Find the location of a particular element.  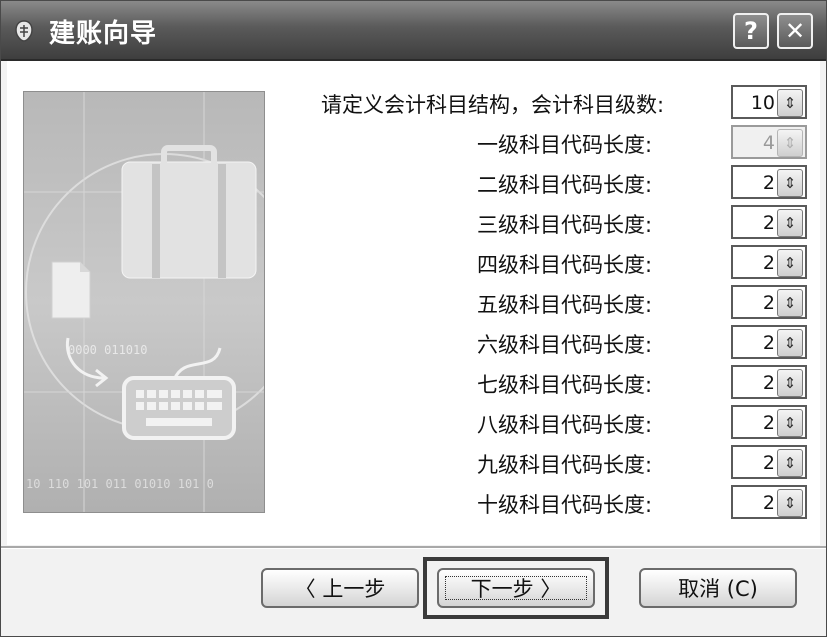

keyboard-icon is located at coordinates (179, 393).